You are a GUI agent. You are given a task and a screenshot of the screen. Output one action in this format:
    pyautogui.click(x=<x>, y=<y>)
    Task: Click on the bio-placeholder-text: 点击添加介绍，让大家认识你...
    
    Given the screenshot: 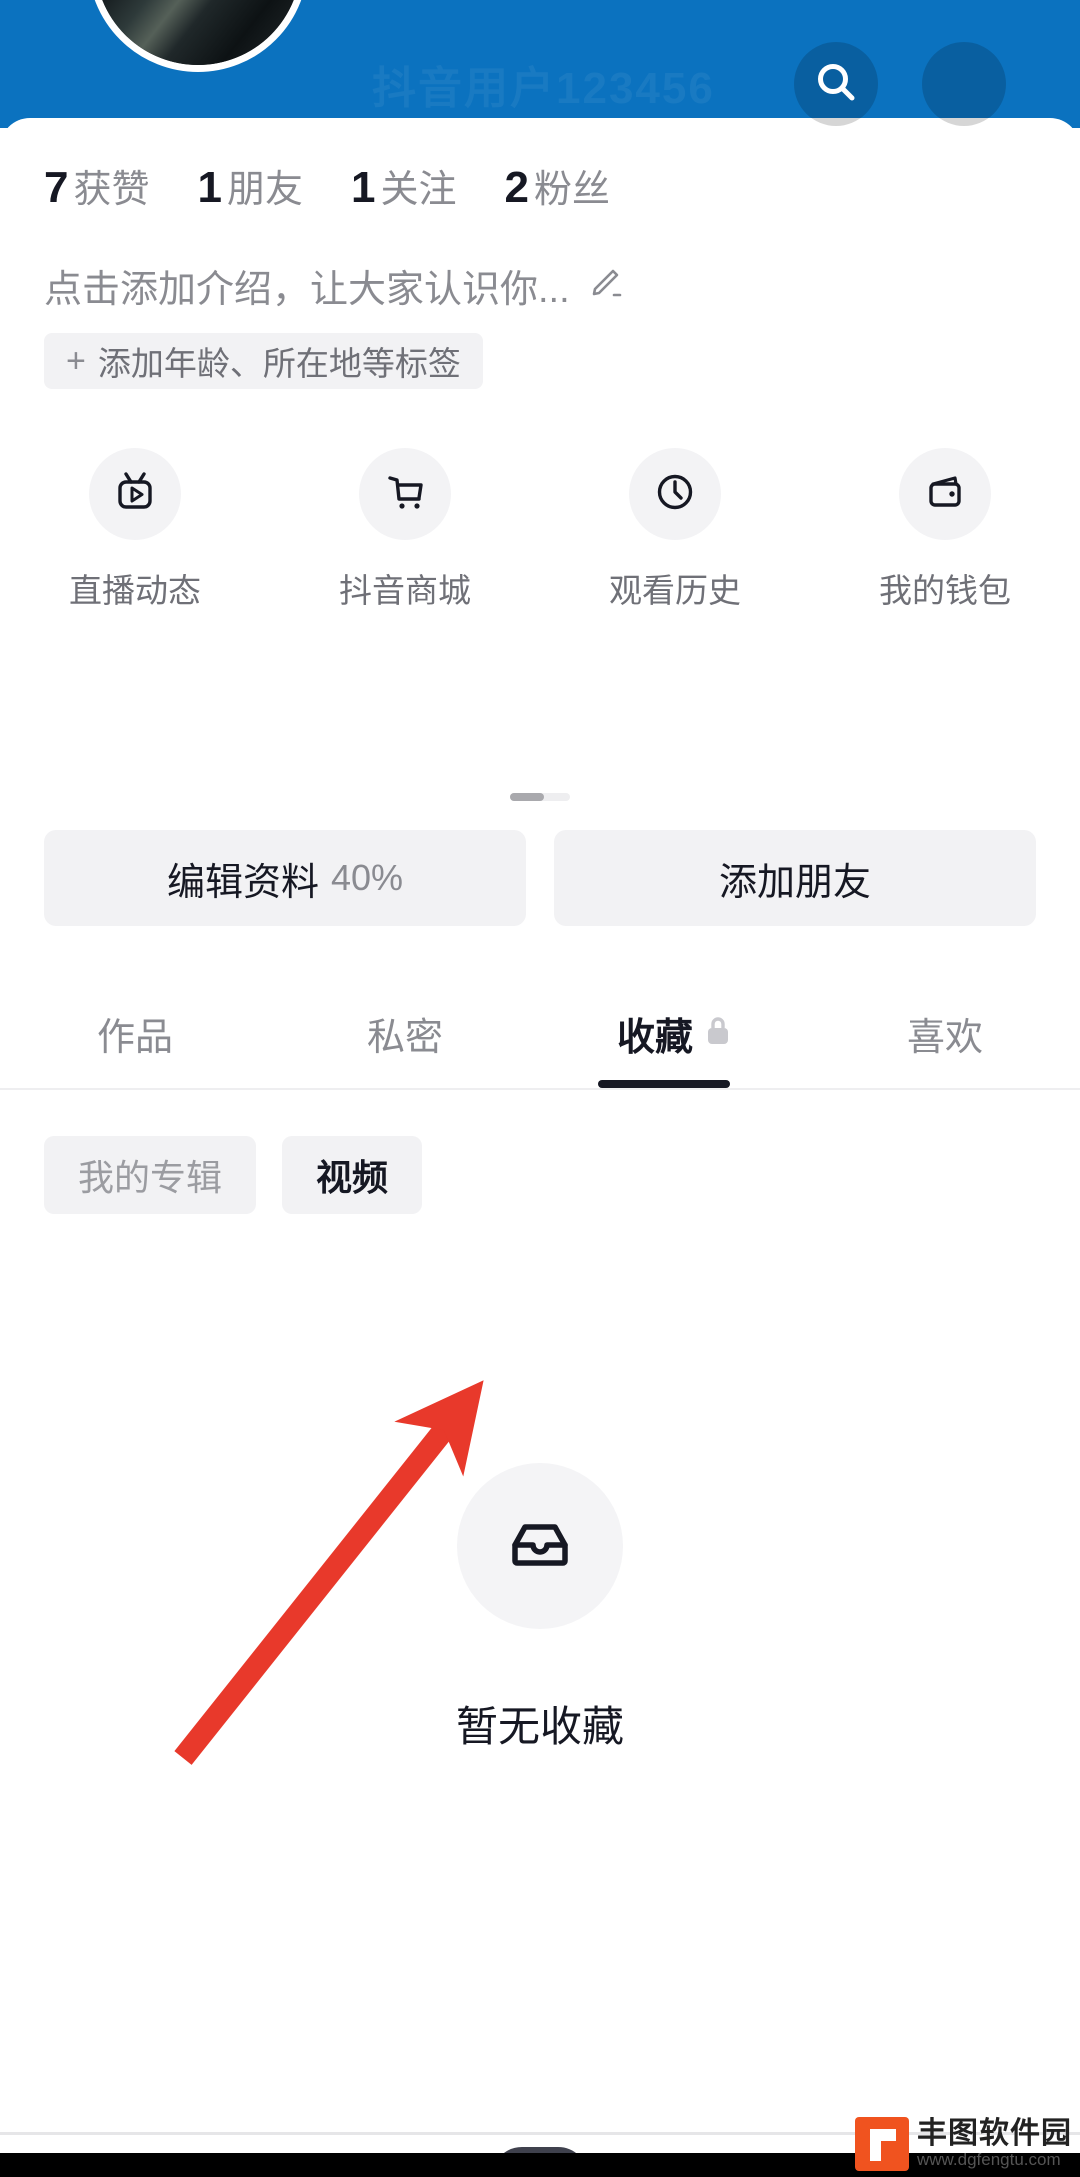 What is the action you would take?
    pyautogui.click(x=307, y=290)
    